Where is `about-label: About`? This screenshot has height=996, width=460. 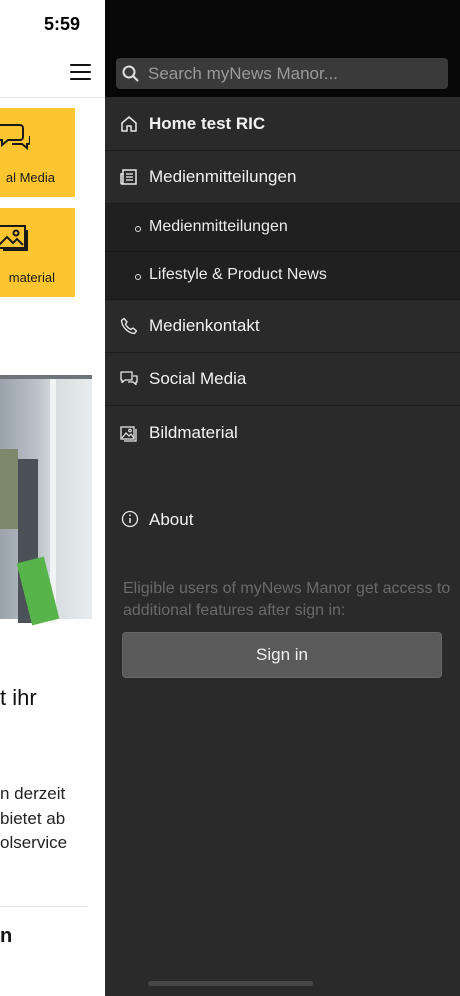
about-label: About is located at coordinates (171, 519).